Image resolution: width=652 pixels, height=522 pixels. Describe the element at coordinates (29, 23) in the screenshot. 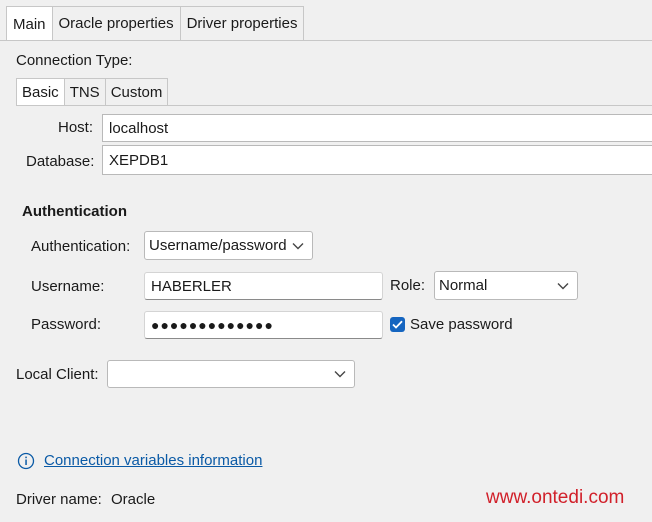

I see `tab-main: Main` at that location.